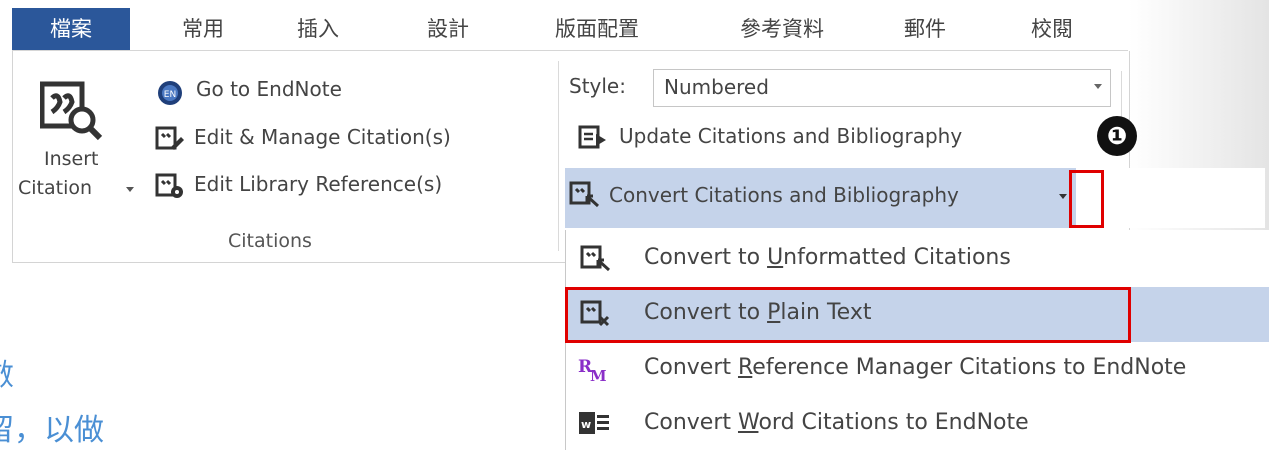 The width and height of the screenshot is (1269, 452). What do you see at coordinates (925, 29) in the screenshot?
I see `tab-mailings: 郵件` at bounding box center [925, 29].